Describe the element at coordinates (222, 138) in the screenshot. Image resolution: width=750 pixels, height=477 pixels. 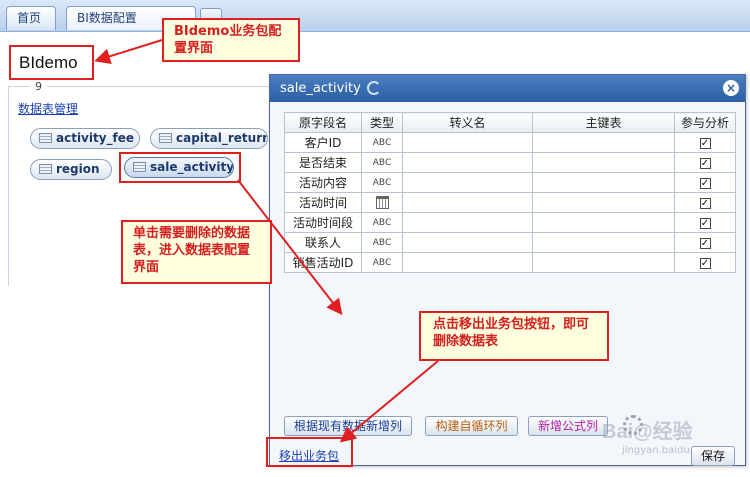
I see `table-chip-label: capital_return` at that location.